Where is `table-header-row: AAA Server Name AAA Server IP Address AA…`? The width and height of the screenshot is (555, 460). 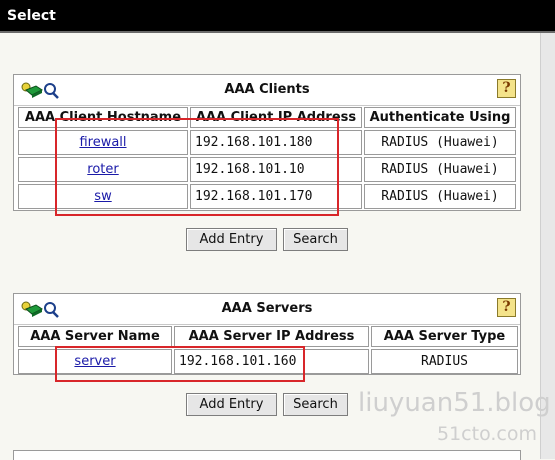
table-header-row: AAA Server Name AAA Server IP Address AA… is located at coordinates (268, 336).